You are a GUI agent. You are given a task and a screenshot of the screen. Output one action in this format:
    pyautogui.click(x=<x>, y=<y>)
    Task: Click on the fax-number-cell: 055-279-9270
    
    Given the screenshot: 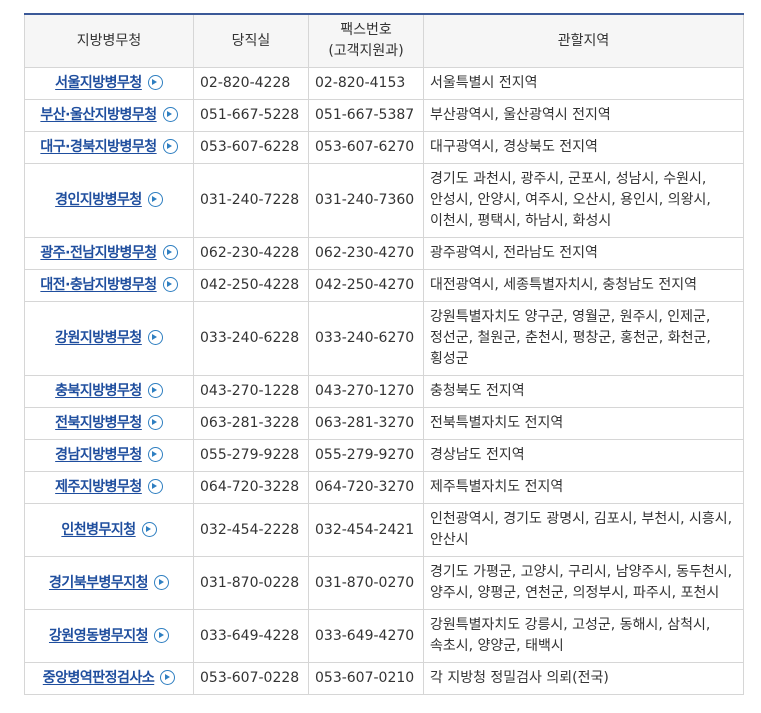 What is the action you would take?
    pyautogui.click(x=366, y=455)
    